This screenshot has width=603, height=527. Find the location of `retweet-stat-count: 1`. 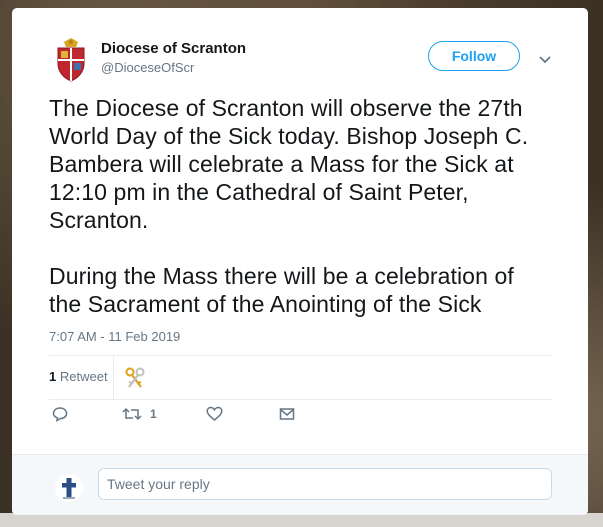

retweet-stat-count: 1 is located at coordinates (53, 376).